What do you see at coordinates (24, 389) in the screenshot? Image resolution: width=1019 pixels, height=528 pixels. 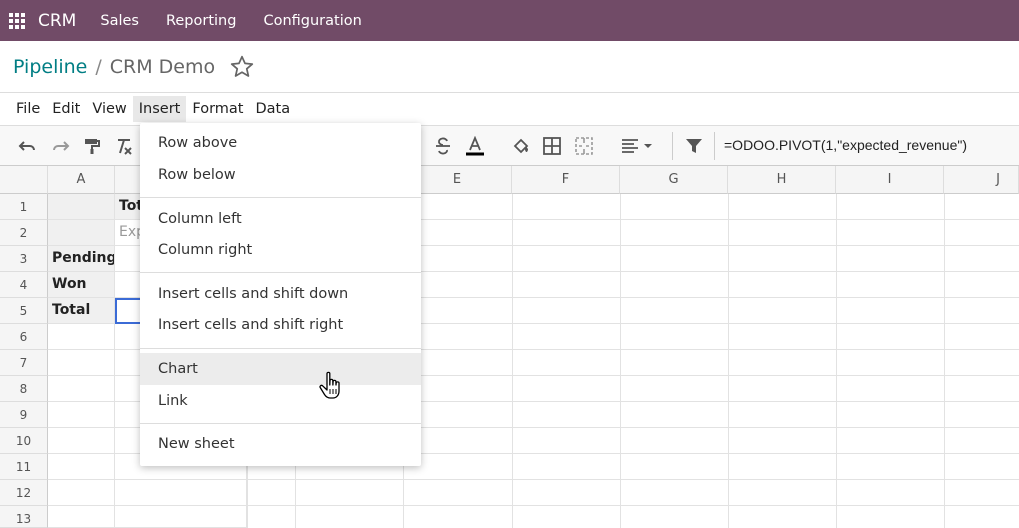 I see `row-header: 8` at bounding box center [24, 389].